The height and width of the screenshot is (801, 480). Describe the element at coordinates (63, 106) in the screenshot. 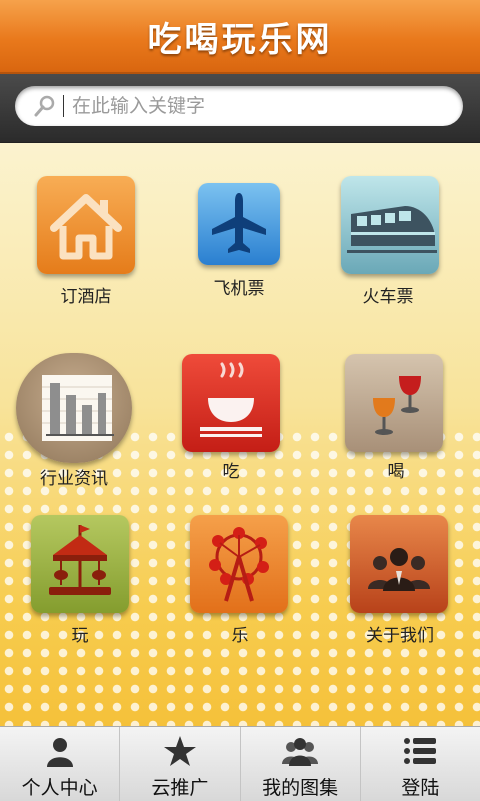

I see `text-cursor` at that location.